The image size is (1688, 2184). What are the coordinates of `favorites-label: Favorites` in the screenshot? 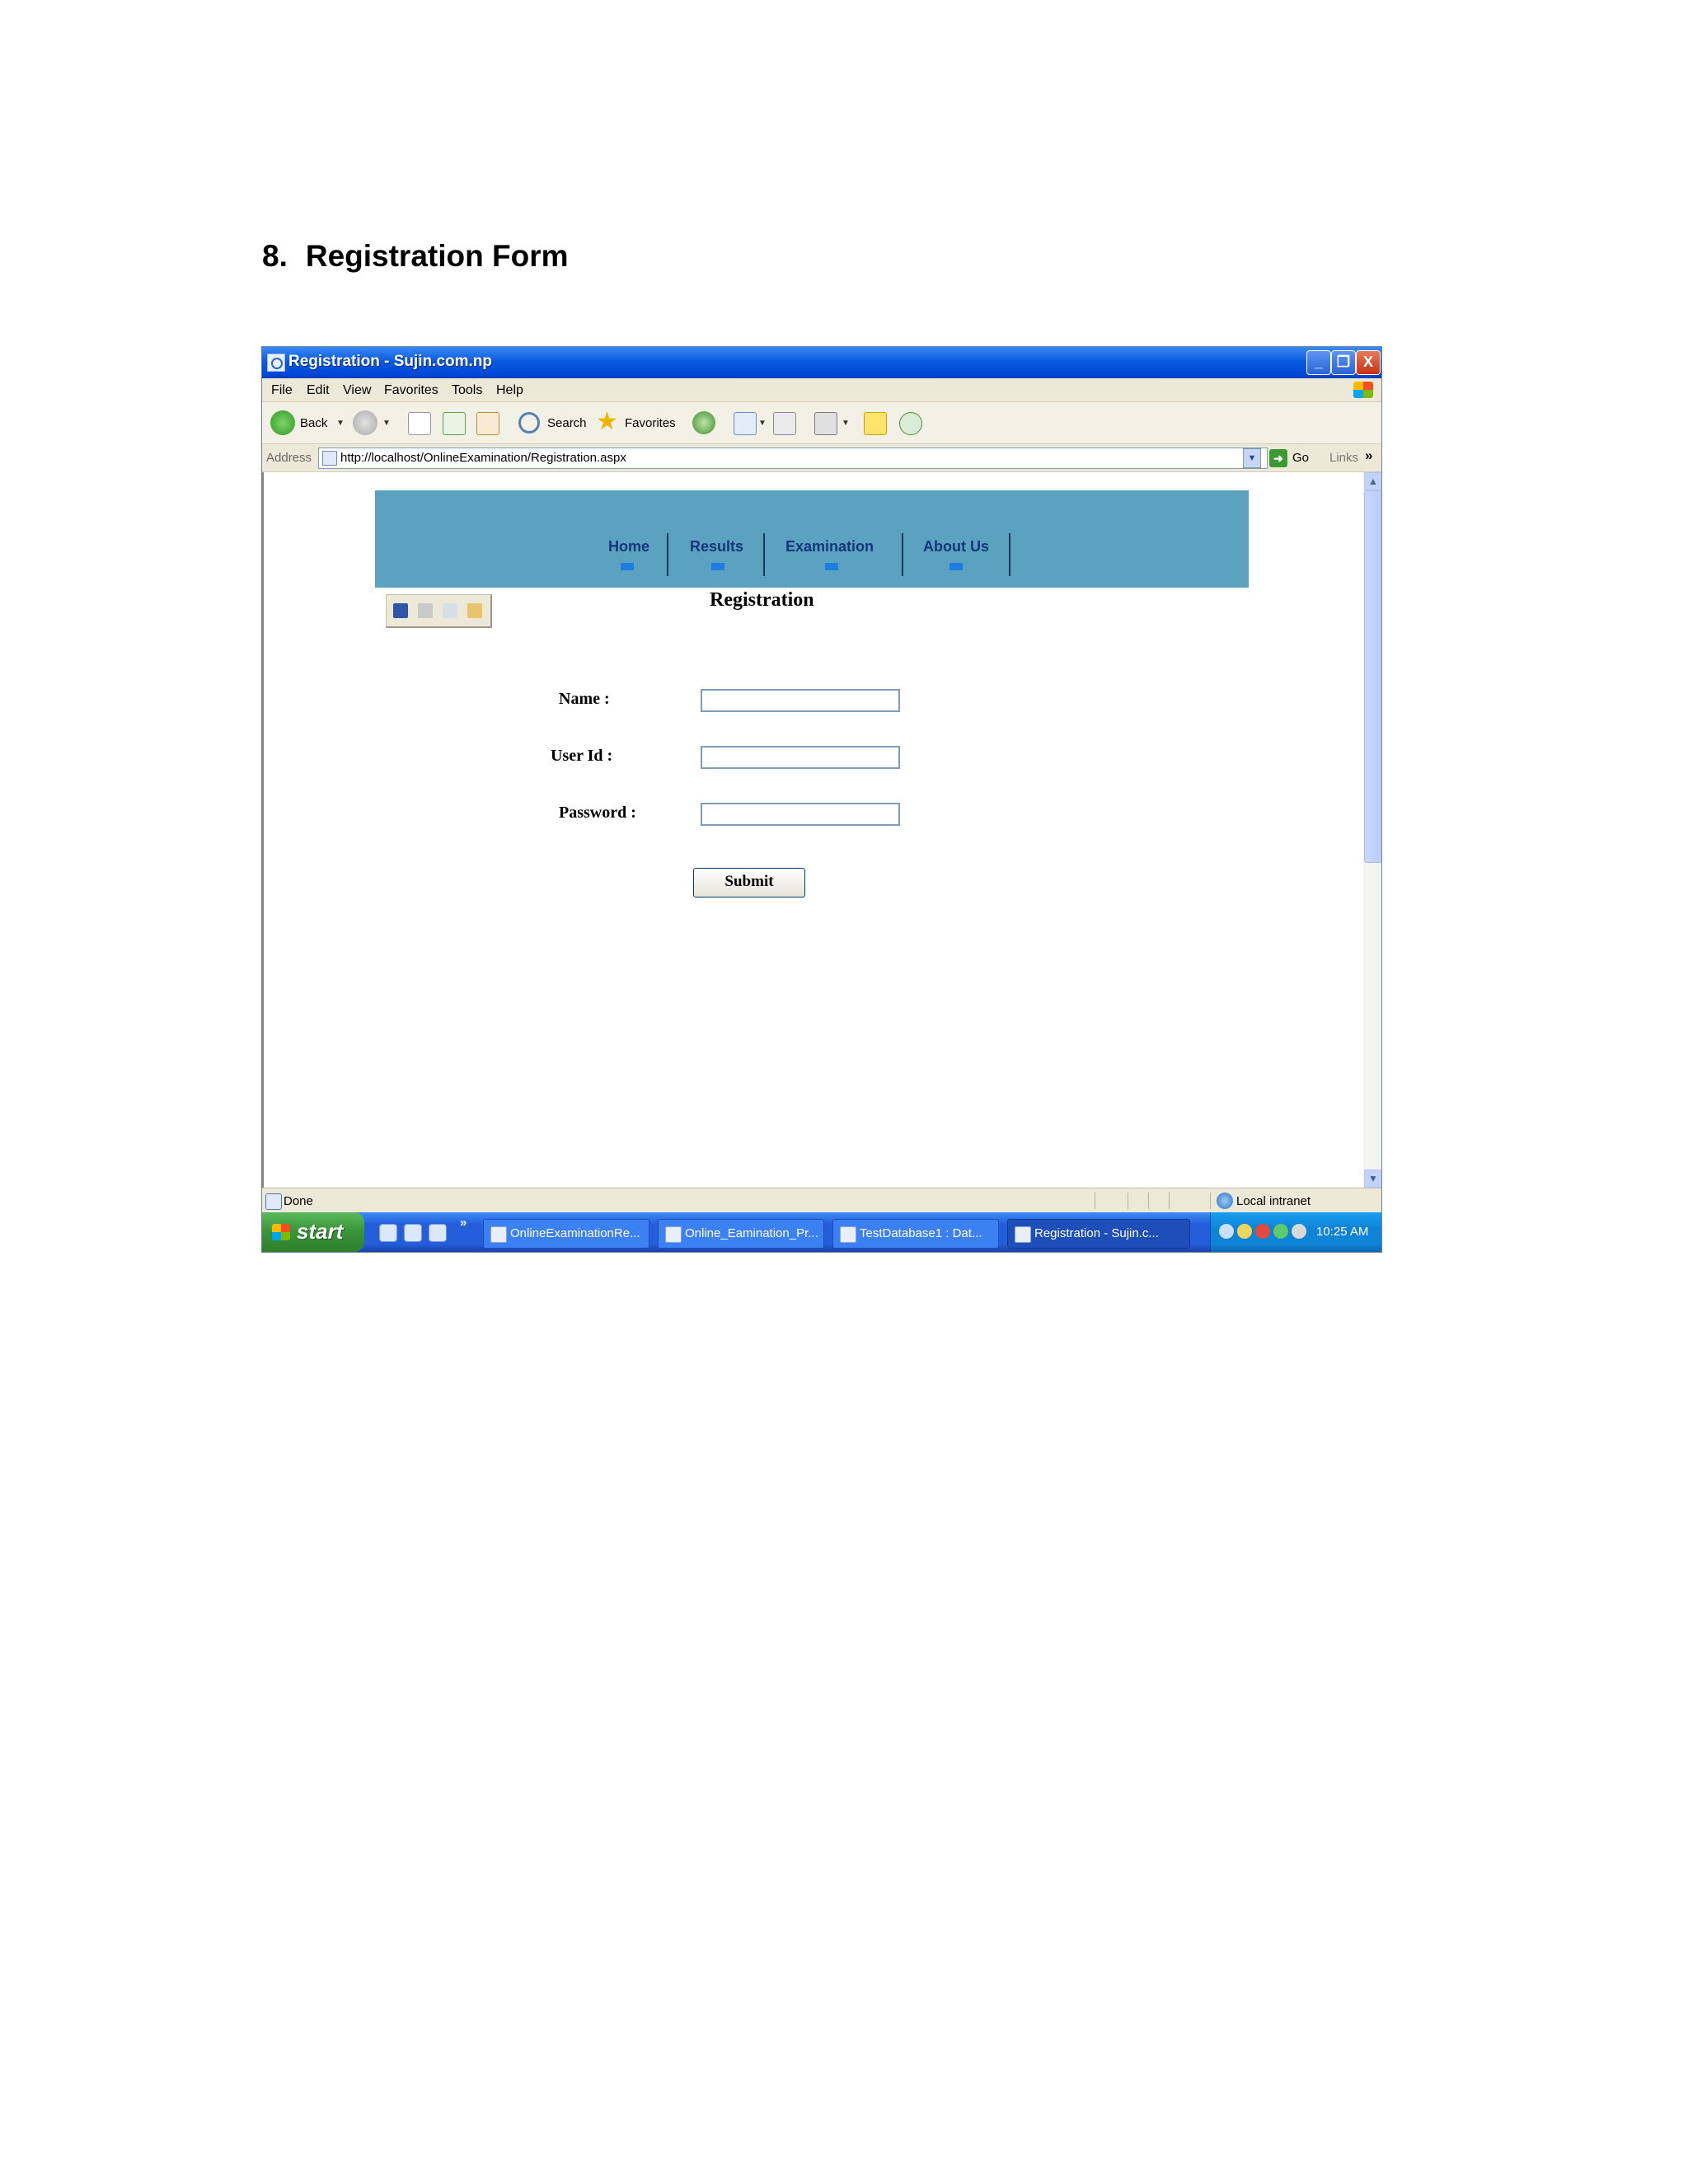 It's located at (650, 423).